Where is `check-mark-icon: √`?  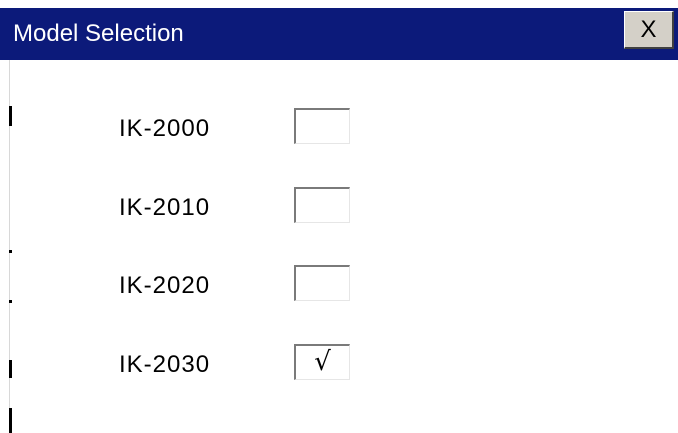
check-mark-icon: √ is located at coordinates (322, 362).